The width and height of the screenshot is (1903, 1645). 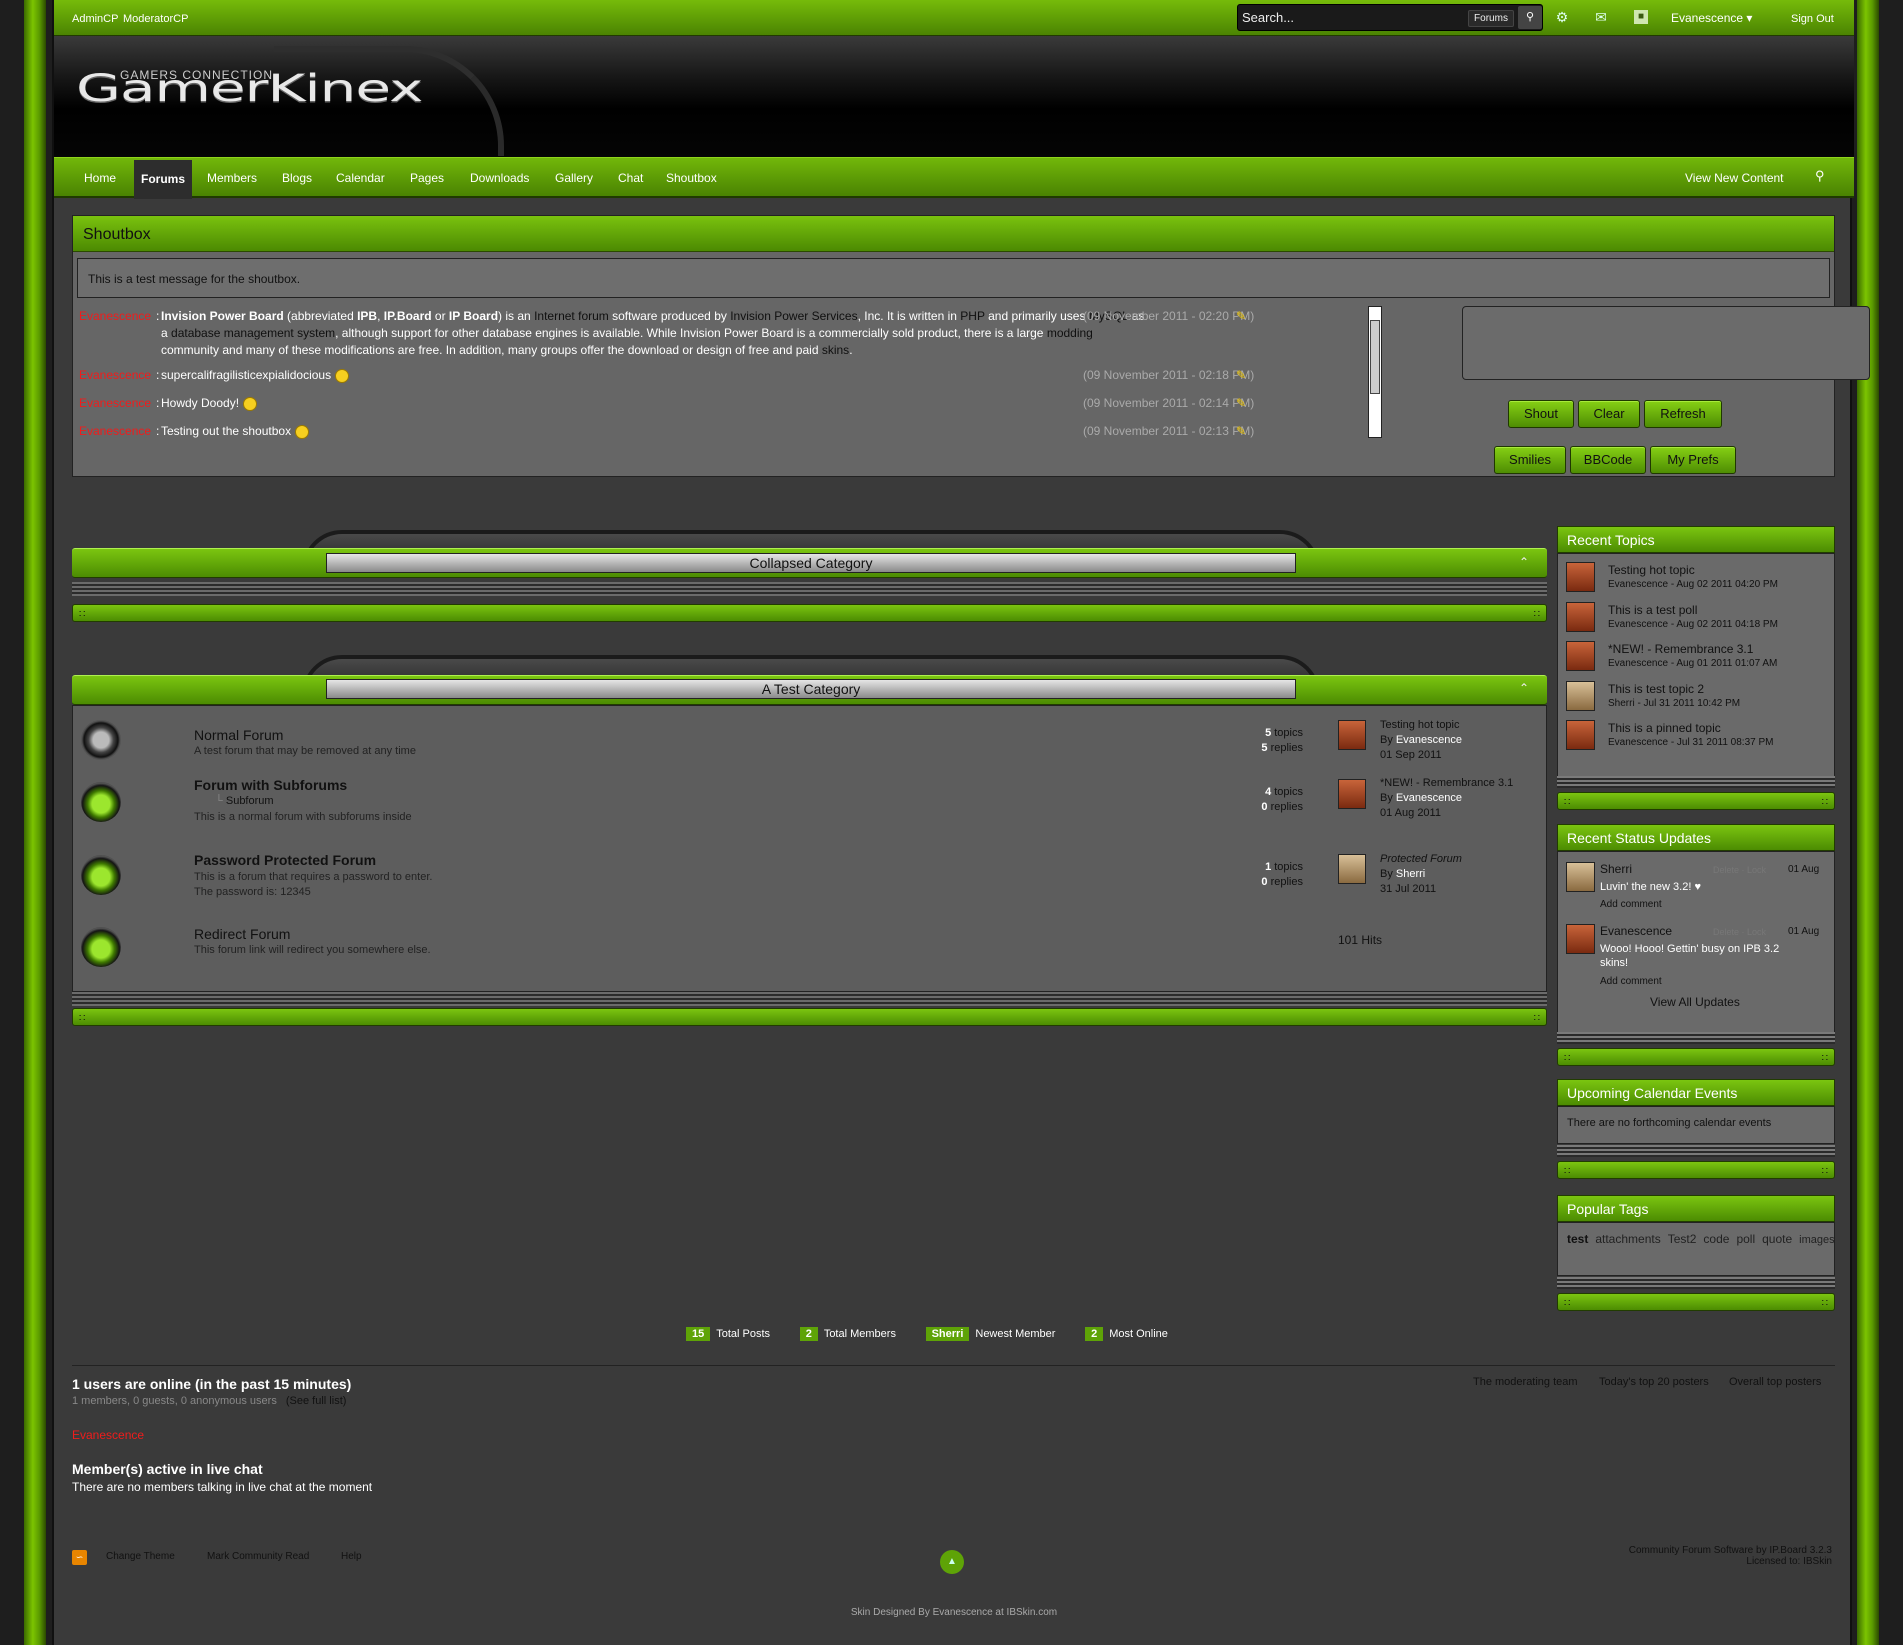 What do you see at coordinates (1820, 176) in the screenshot?
I see `map-pin-icon: ⚲` at bounding box center [1820, 176].